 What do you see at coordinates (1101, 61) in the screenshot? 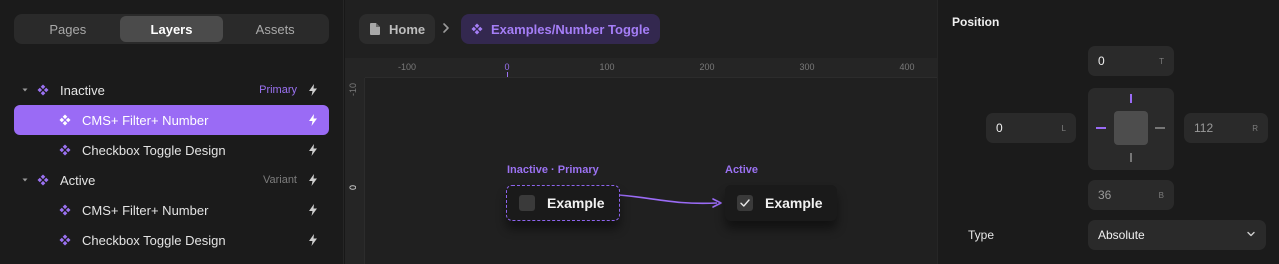
I see `position-top-value: 0` at bounding box center [1101, 61].